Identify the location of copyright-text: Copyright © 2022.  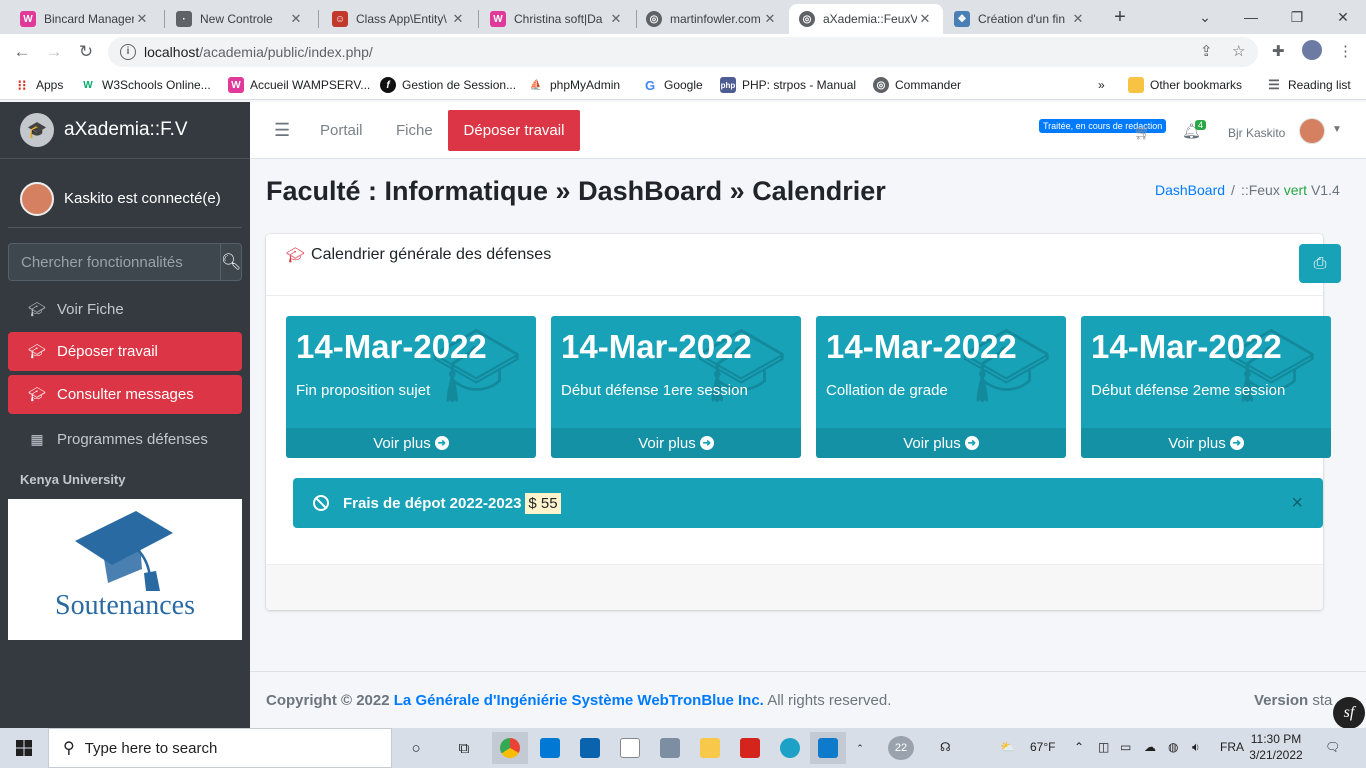
(328, 700).